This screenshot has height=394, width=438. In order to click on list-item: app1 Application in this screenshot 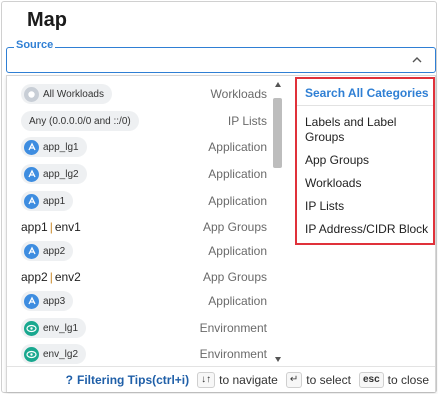, I will do `click(144, 201)`.